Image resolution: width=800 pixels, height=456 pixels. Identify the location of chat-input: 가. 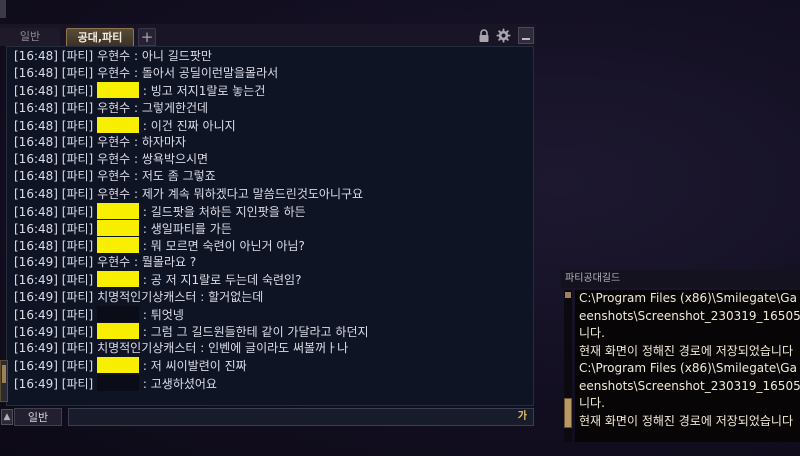
(301, 417).